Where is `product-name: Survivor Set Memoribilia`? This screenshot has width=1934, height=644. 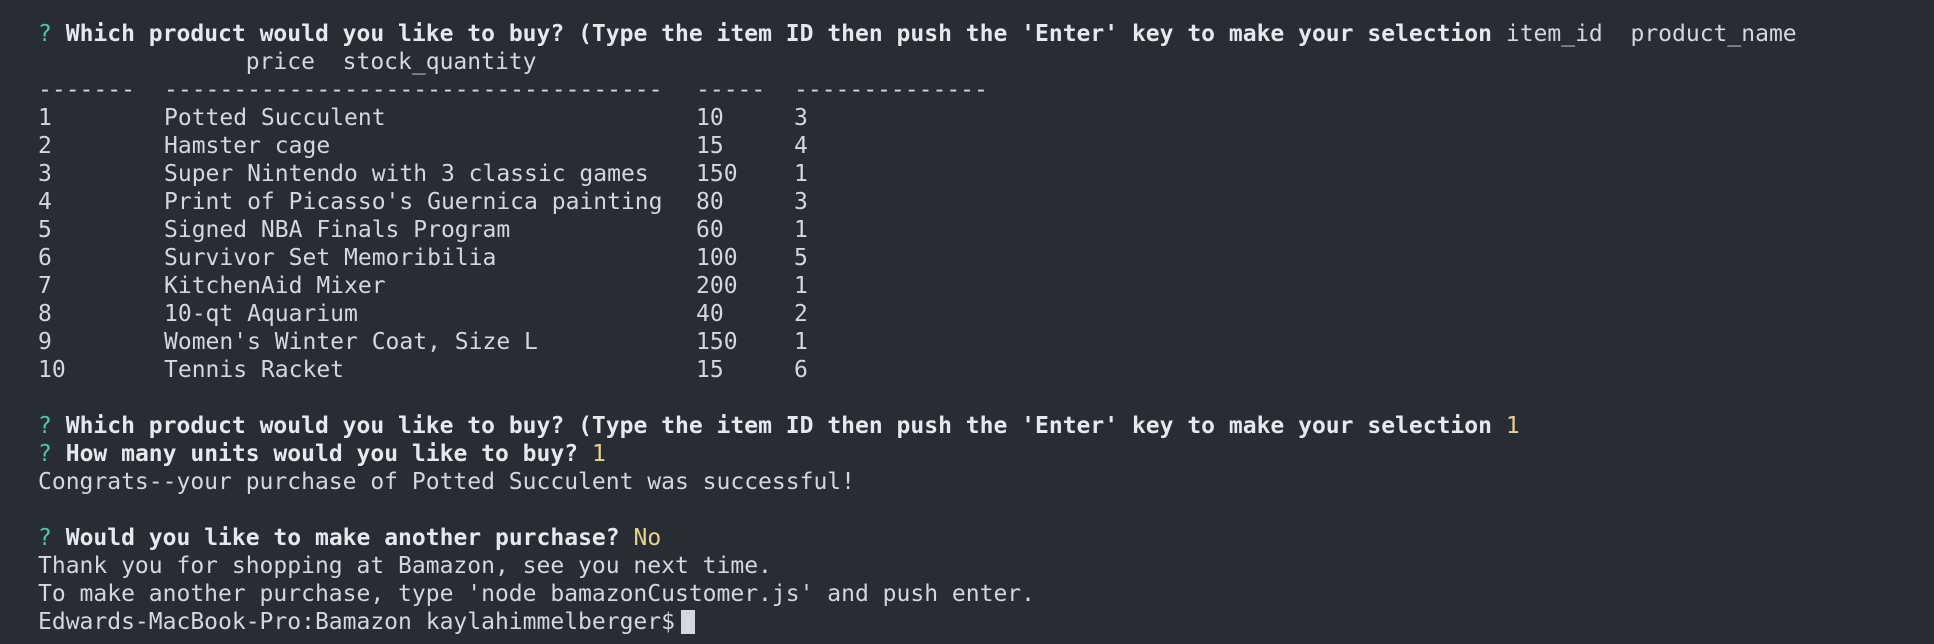
product-name: Survivor Set Memoribilia is located at coordinates (330, 258).